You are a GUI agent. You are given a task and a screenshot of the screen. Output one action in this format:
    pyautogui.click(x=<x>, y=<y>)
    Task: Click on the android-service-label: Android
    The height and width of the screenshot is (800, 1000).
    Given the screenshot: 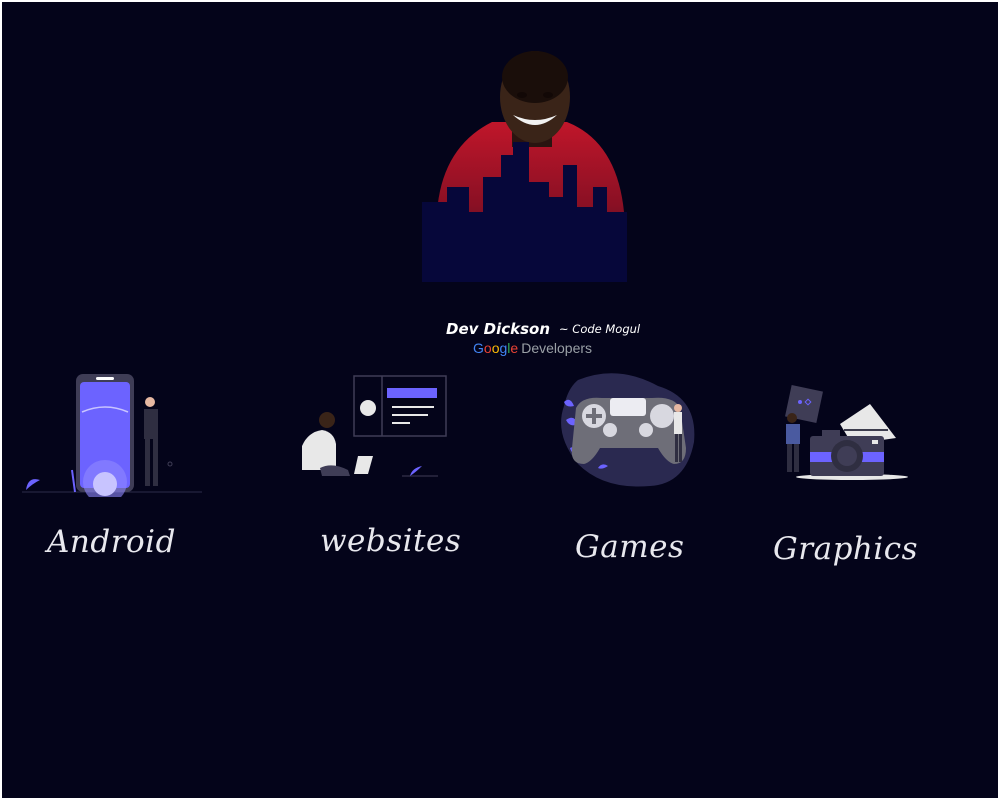 What is the action you would take?
    pyautogui.click(x=111, y=542)
    